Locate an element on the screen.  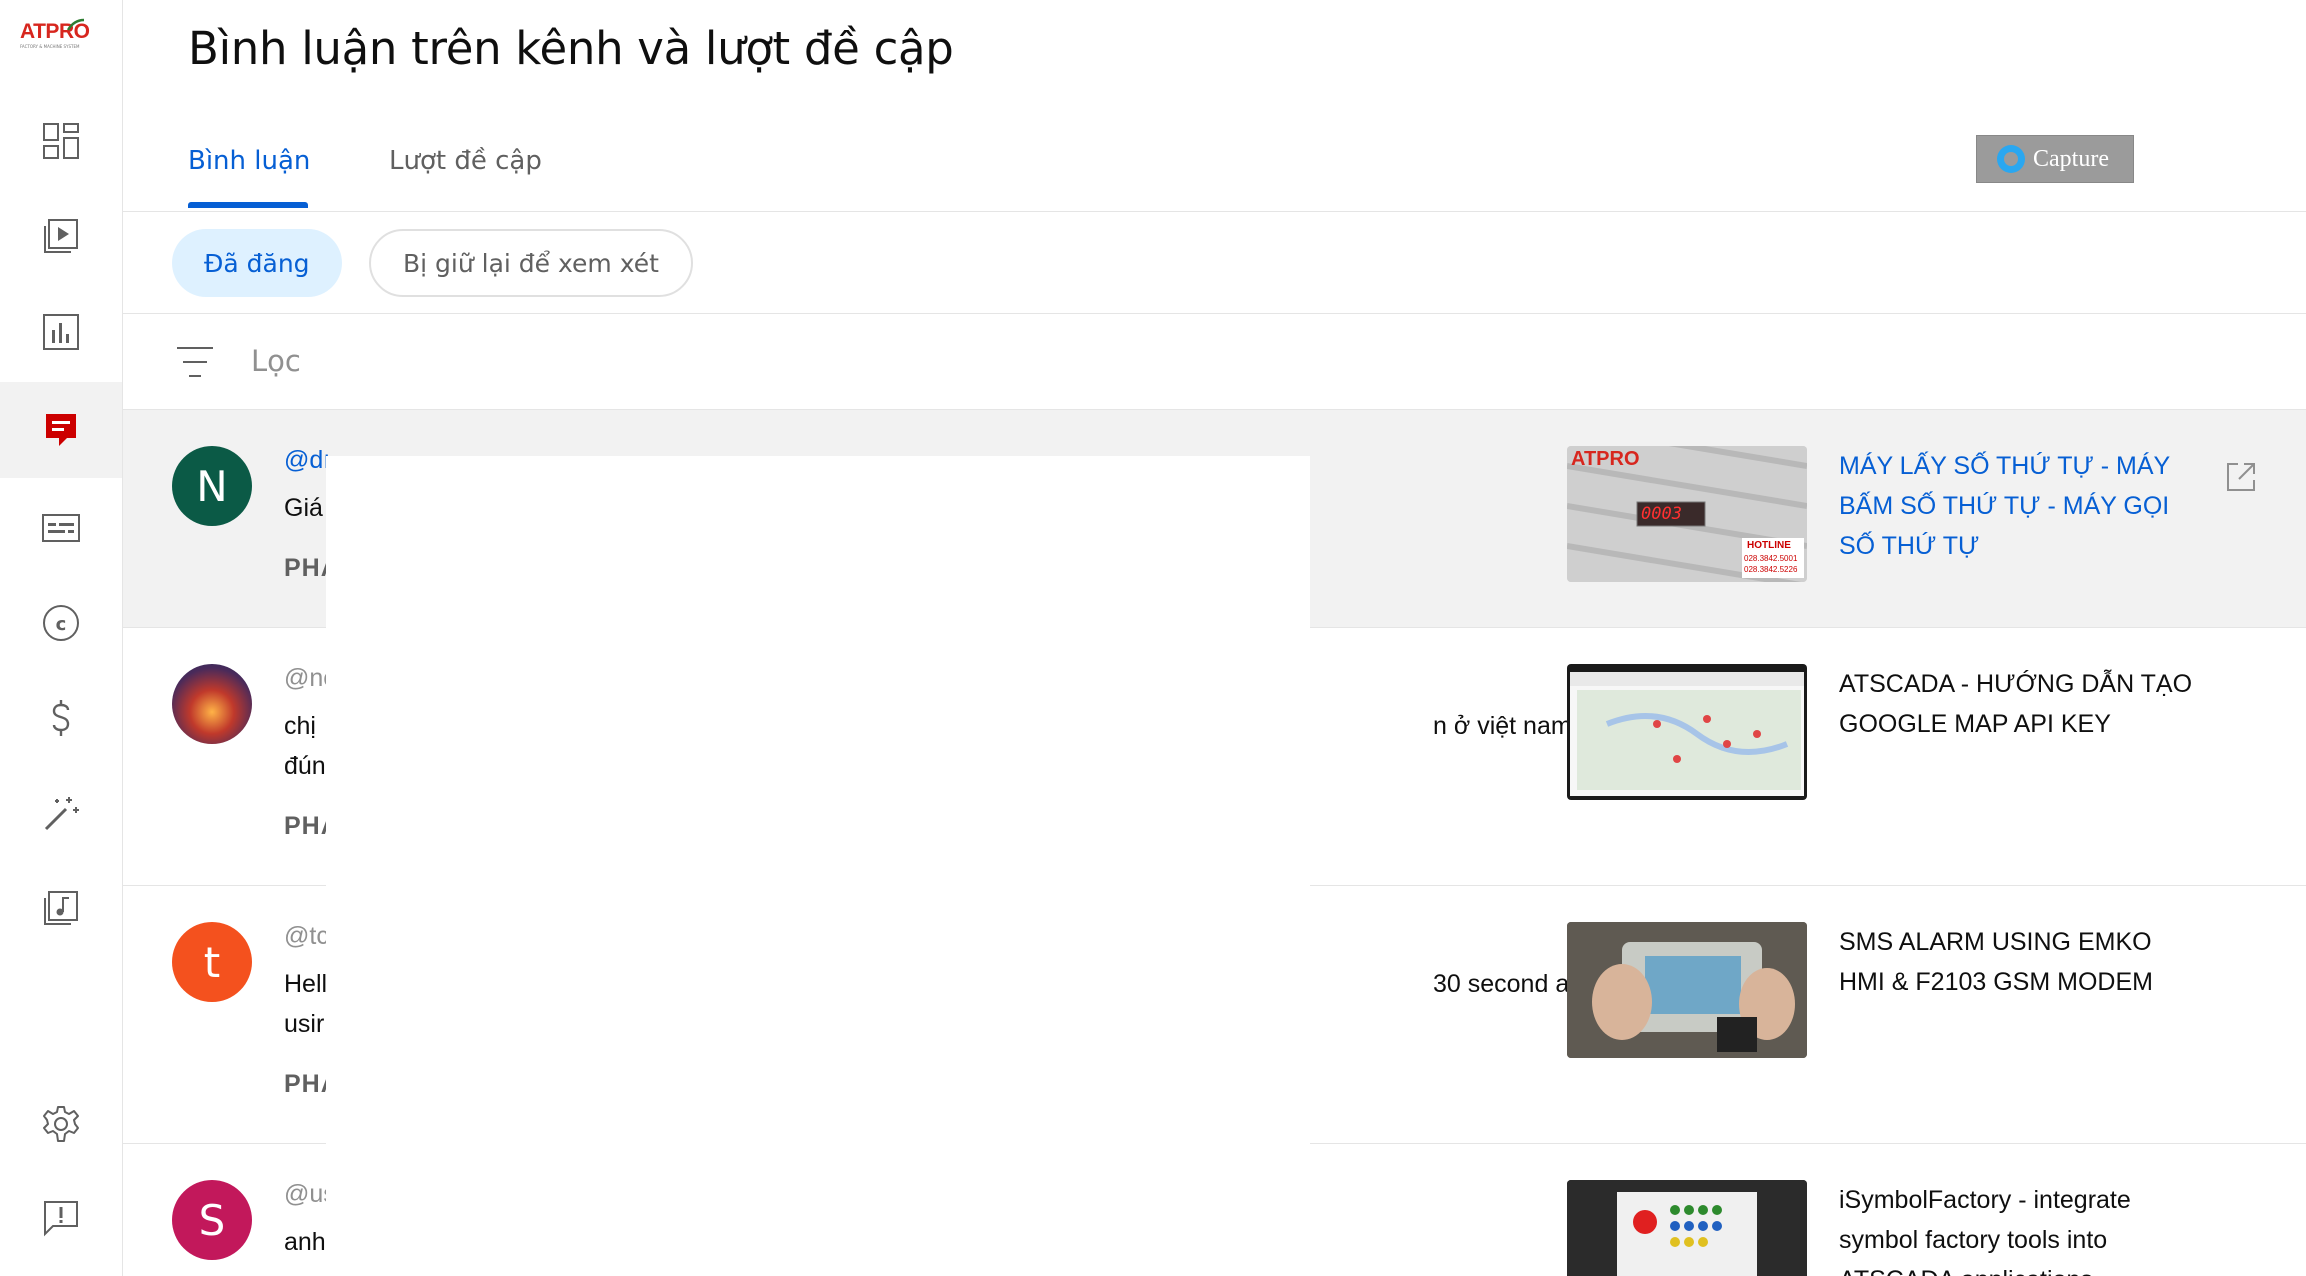
filter-bar: Lọc is located at coordinates (1214, 362).